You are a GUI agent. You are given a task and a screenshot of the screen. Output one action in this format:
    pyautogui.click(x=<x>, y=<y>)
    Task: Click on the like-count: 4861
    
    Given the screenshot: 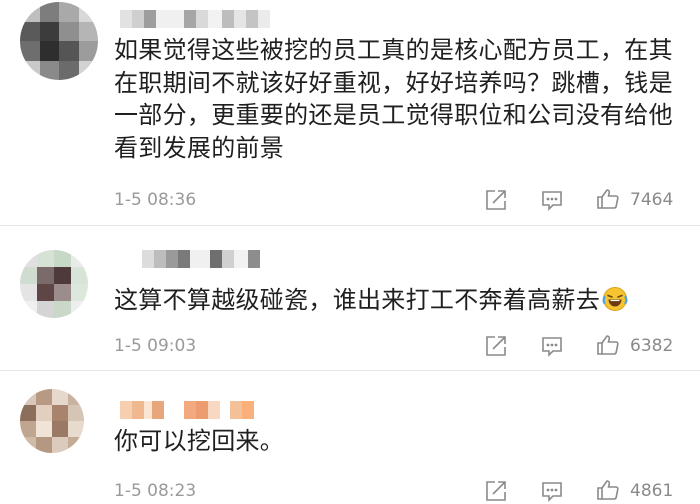 What is the action you would take?
    pyautogui.click(x=652, y=491)
    